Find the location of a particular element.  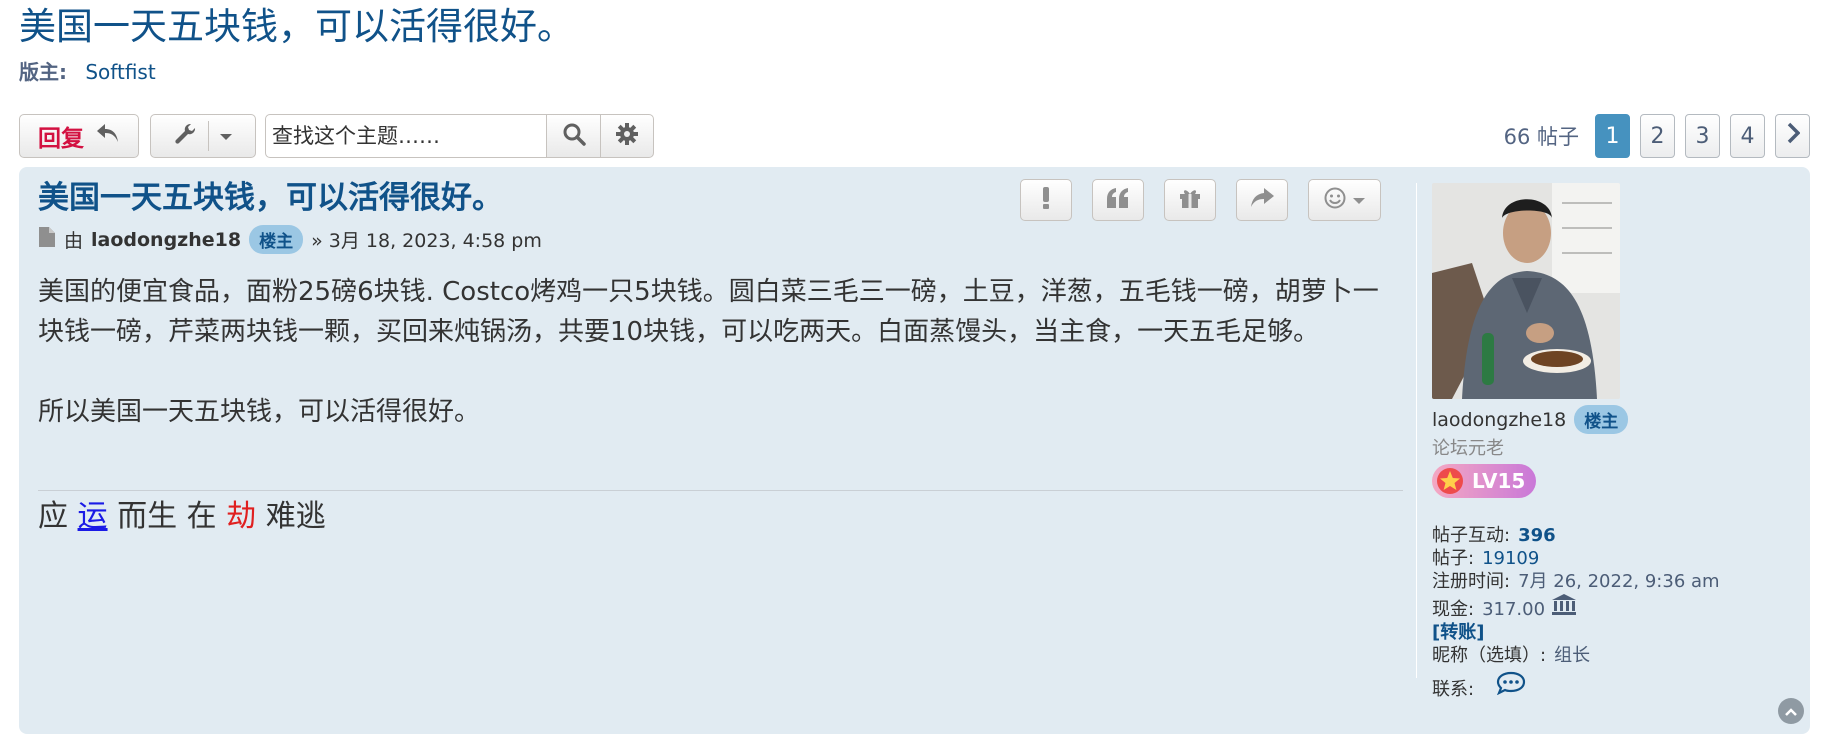

signature-text: 劫 is located at coordinates (241, 516).